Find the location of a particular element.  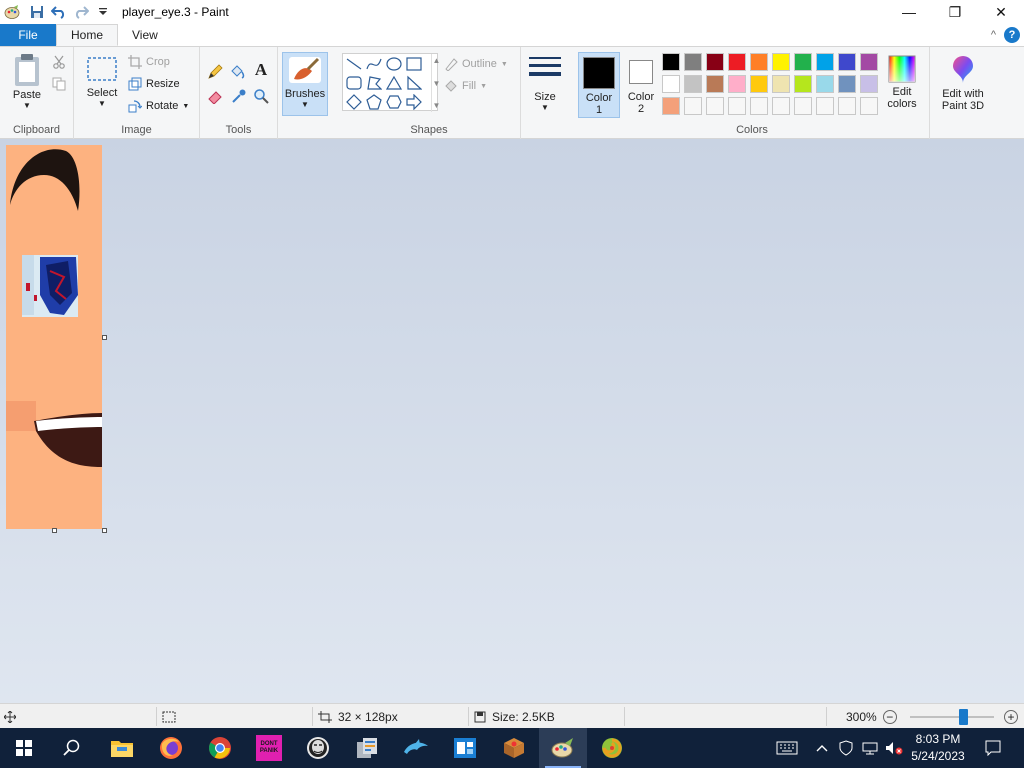

scroll-up-icon: ▲ is located at coordinates (437, 60).